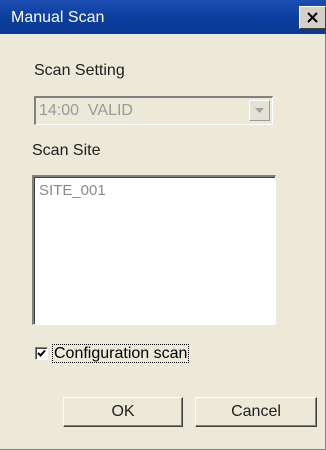  What do you see at coordinates (163, 17) in the screenshot?
I see `title-bar: Manual Scan` at bounding box center [163, 17].